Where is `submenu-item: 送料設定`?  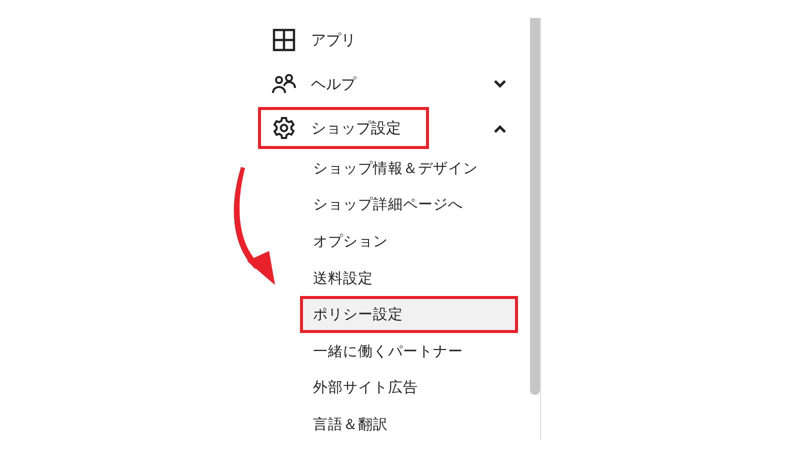 submenu-item: 送料設定 is located at coordinates (409, 278).